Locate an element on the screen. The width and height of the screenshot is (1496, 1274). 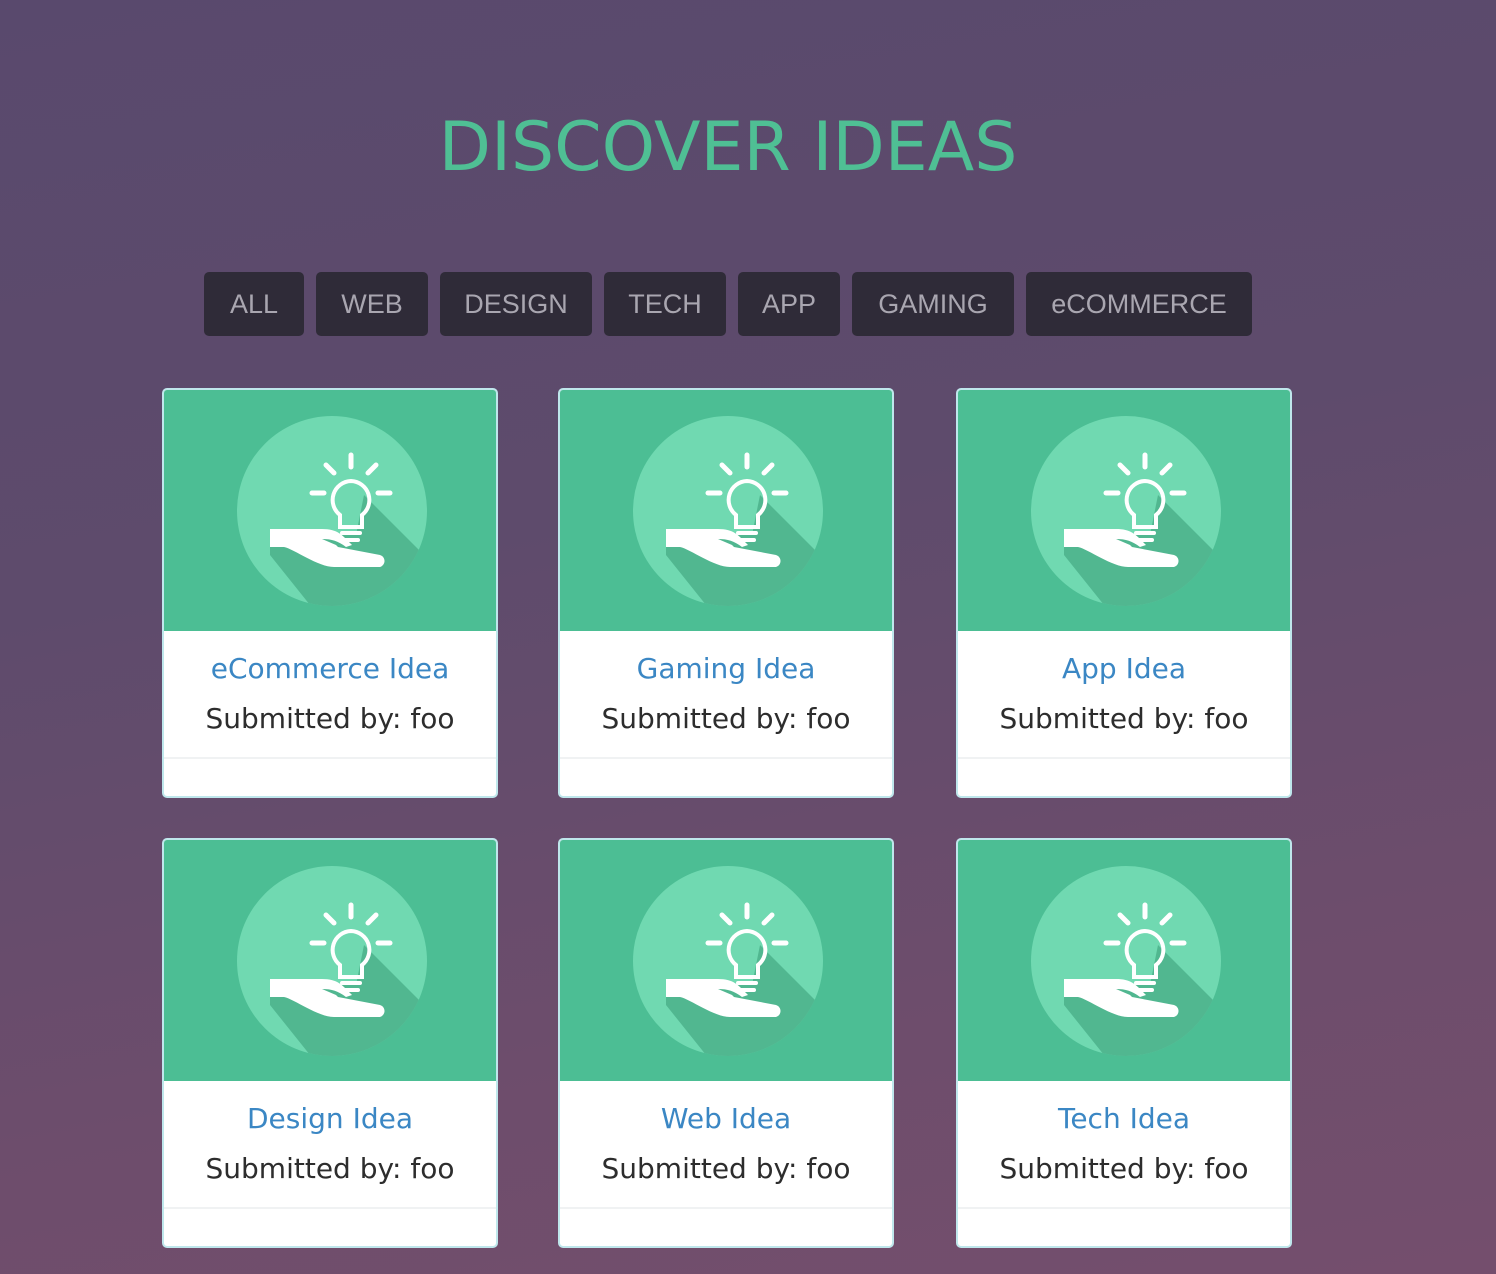
page-title: DISCOVER IDEAS is located at coordinates (728, 147).